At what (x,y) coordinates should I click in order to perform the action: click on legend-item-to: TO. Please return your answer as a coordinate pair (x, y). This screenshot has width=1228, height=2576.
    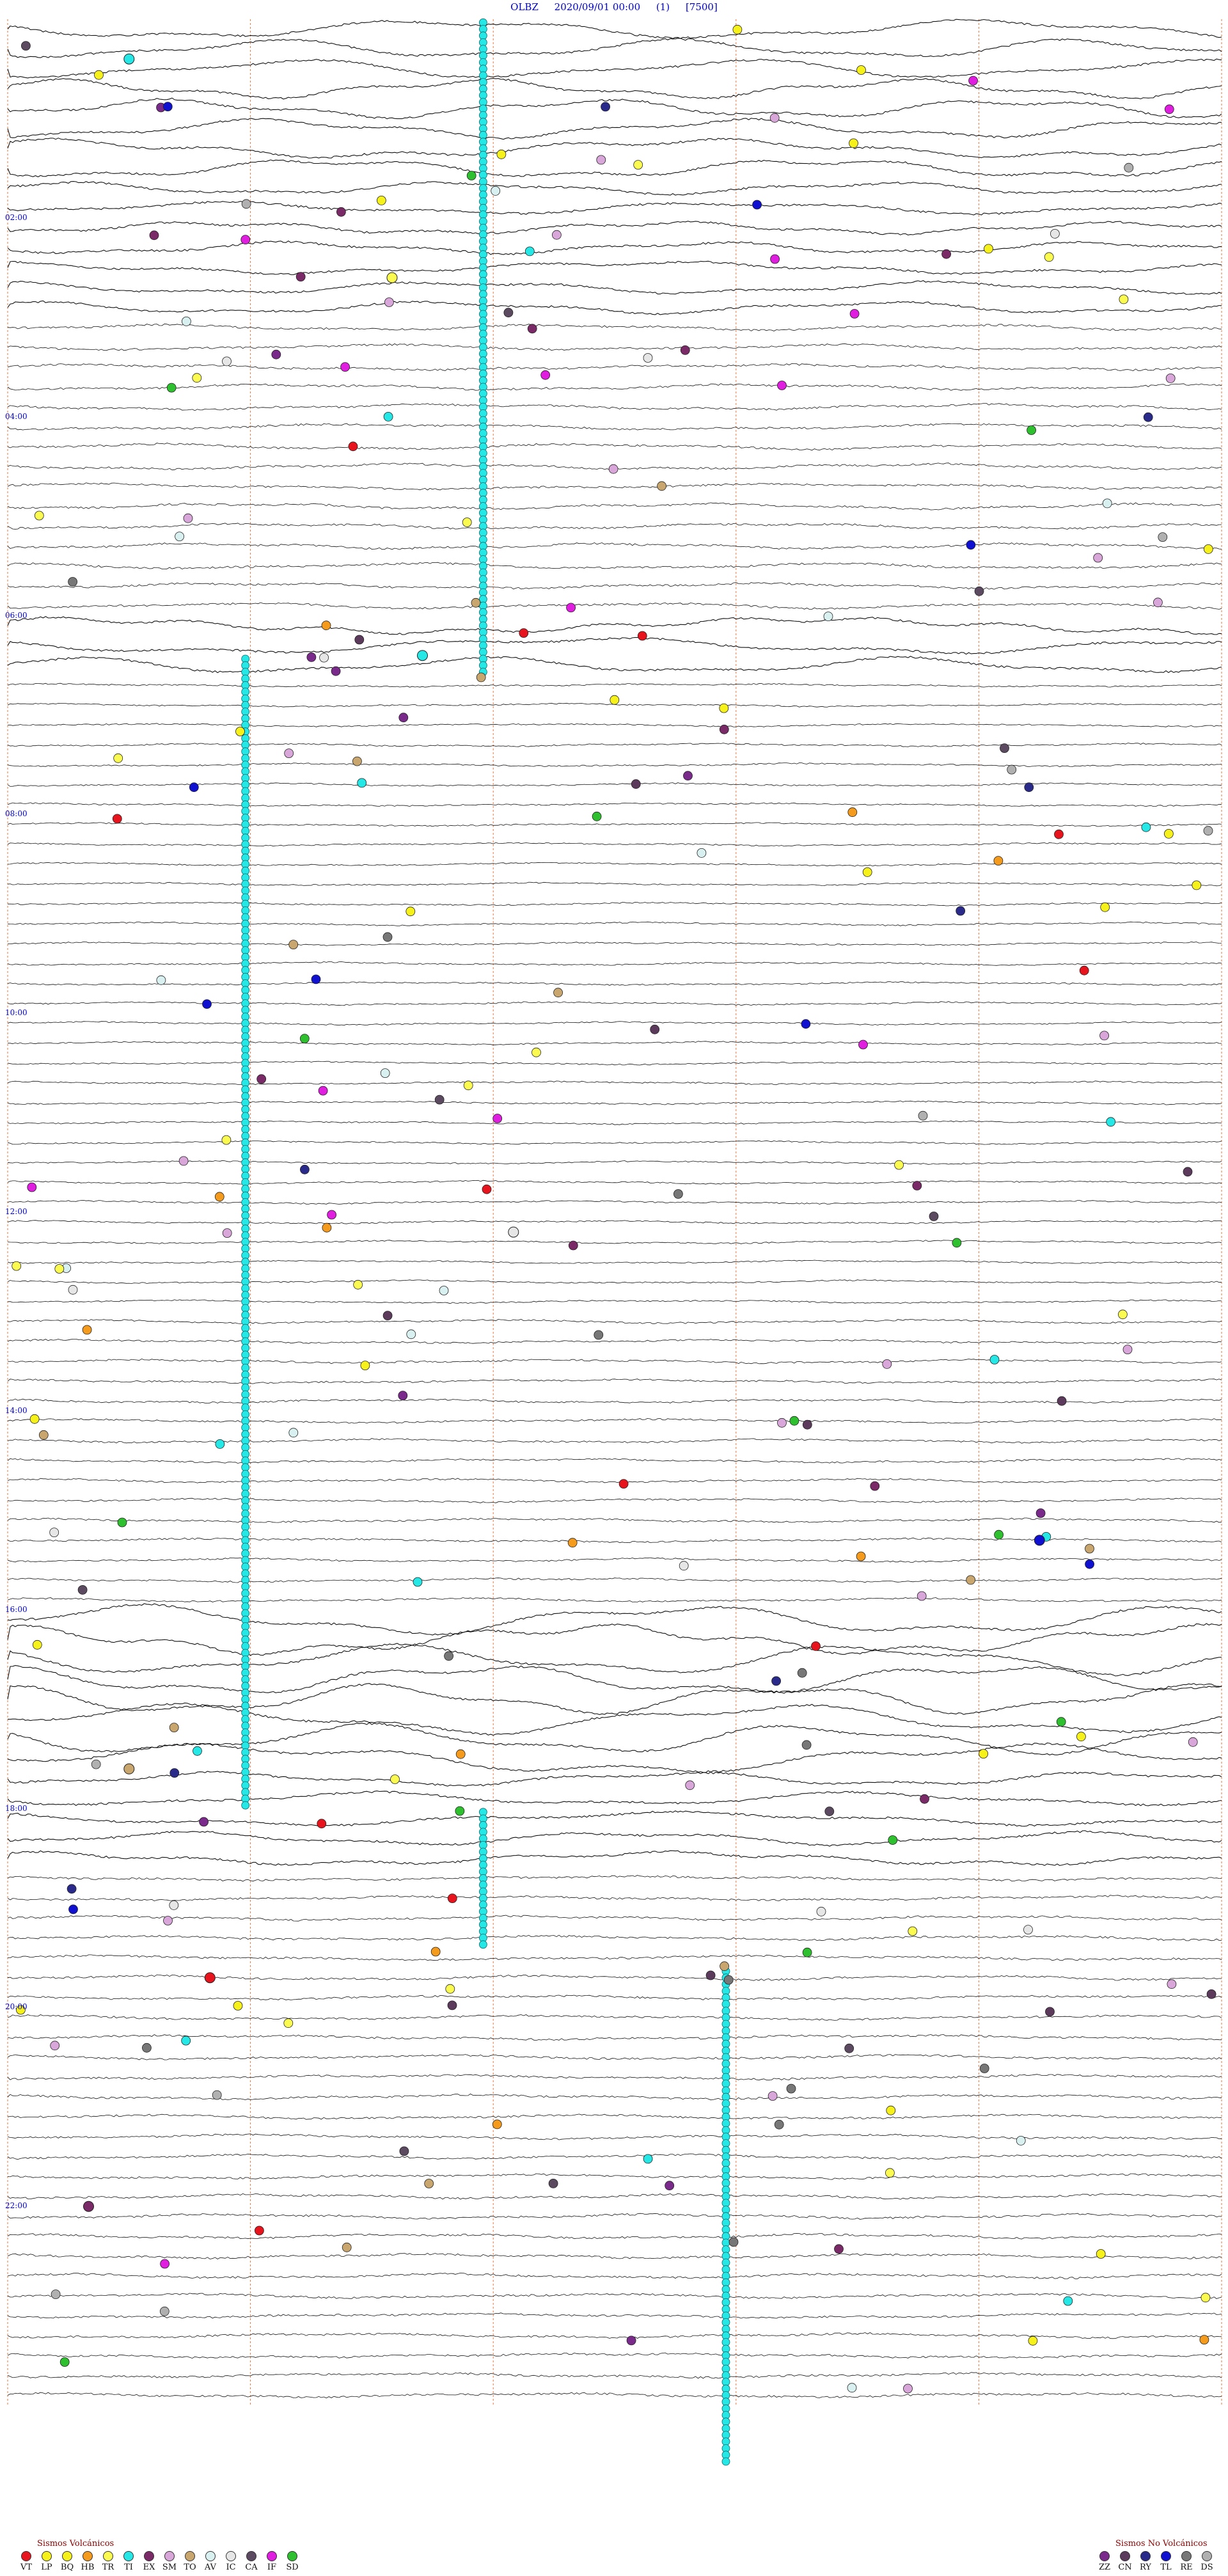
    Looking at the image, I should click on (190, 2561).